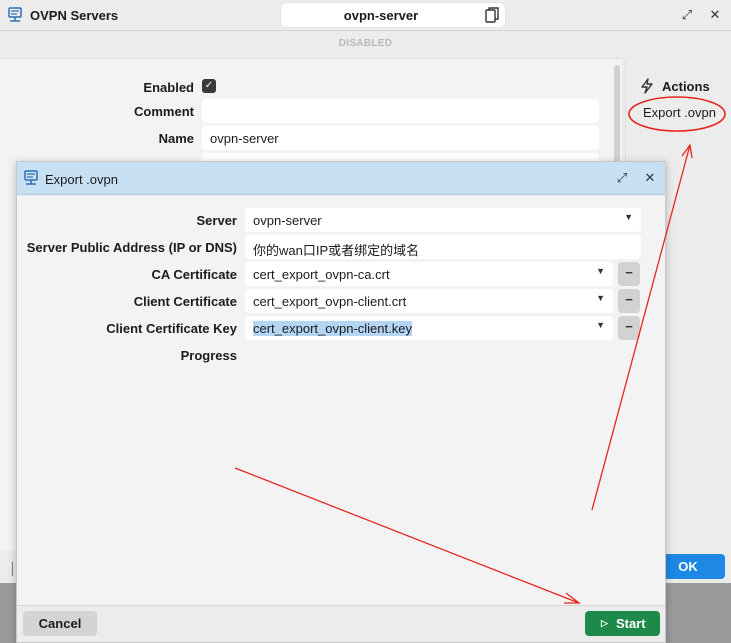 The height and width of the screenshot is (643, 731). What do you see at coordinates (287, 220) in the screenshot?
I see `server-value: ovpn-server` at bounding box center [287, 220].